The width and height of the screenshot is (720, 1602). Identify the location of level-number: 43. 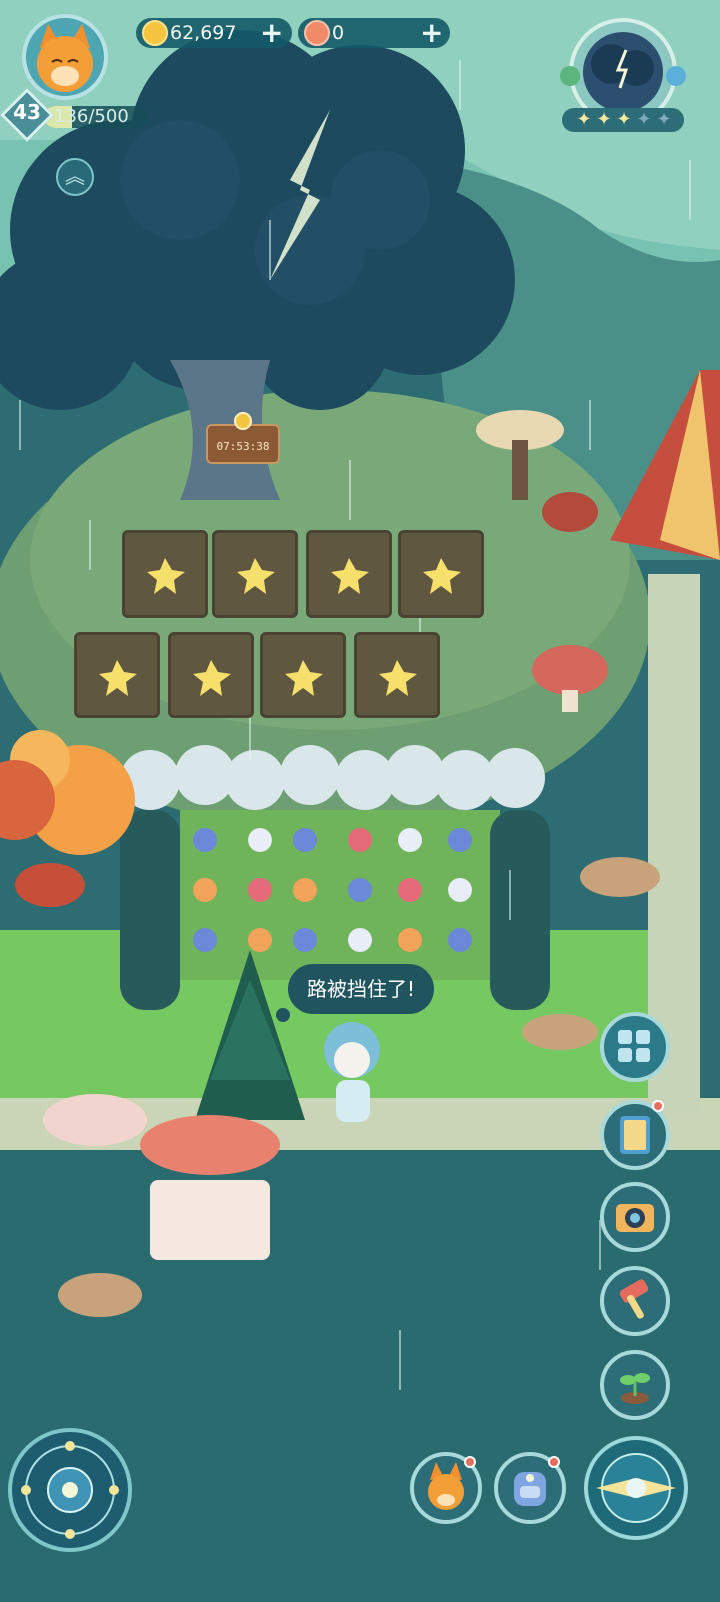
(27, 112).